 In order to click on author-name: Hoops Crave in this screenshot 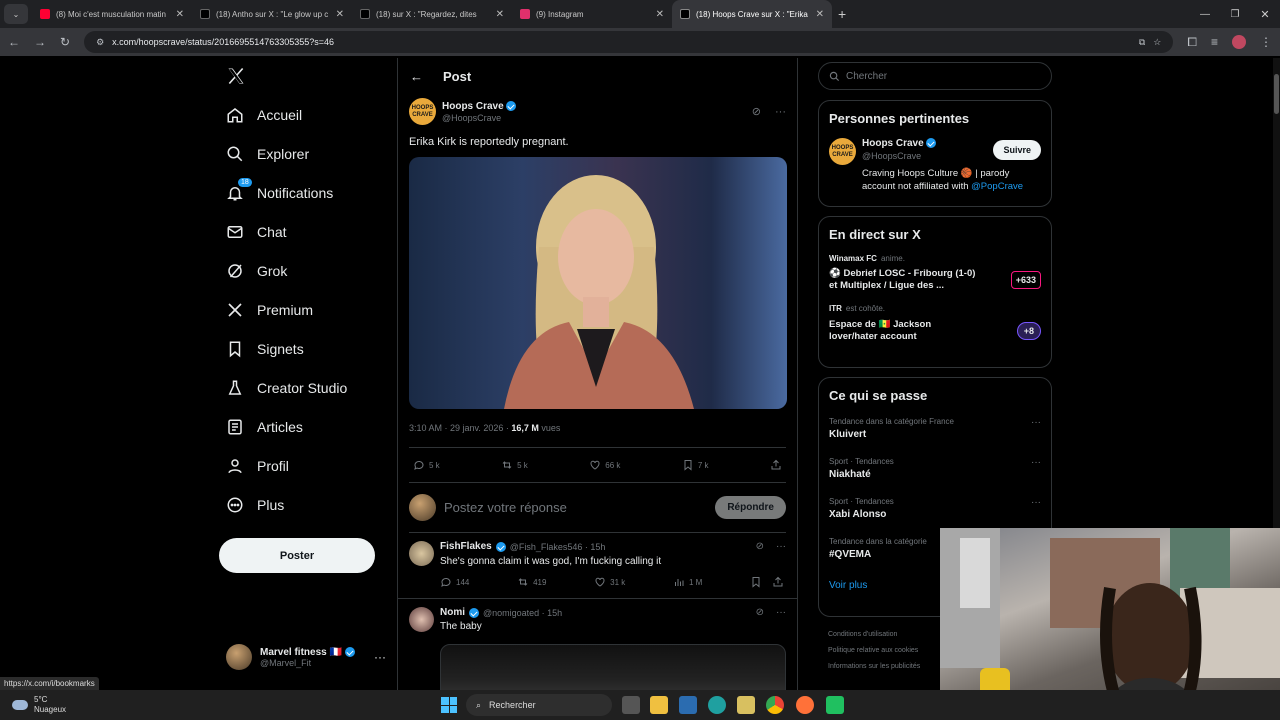, I will do `click(473, 106)`.